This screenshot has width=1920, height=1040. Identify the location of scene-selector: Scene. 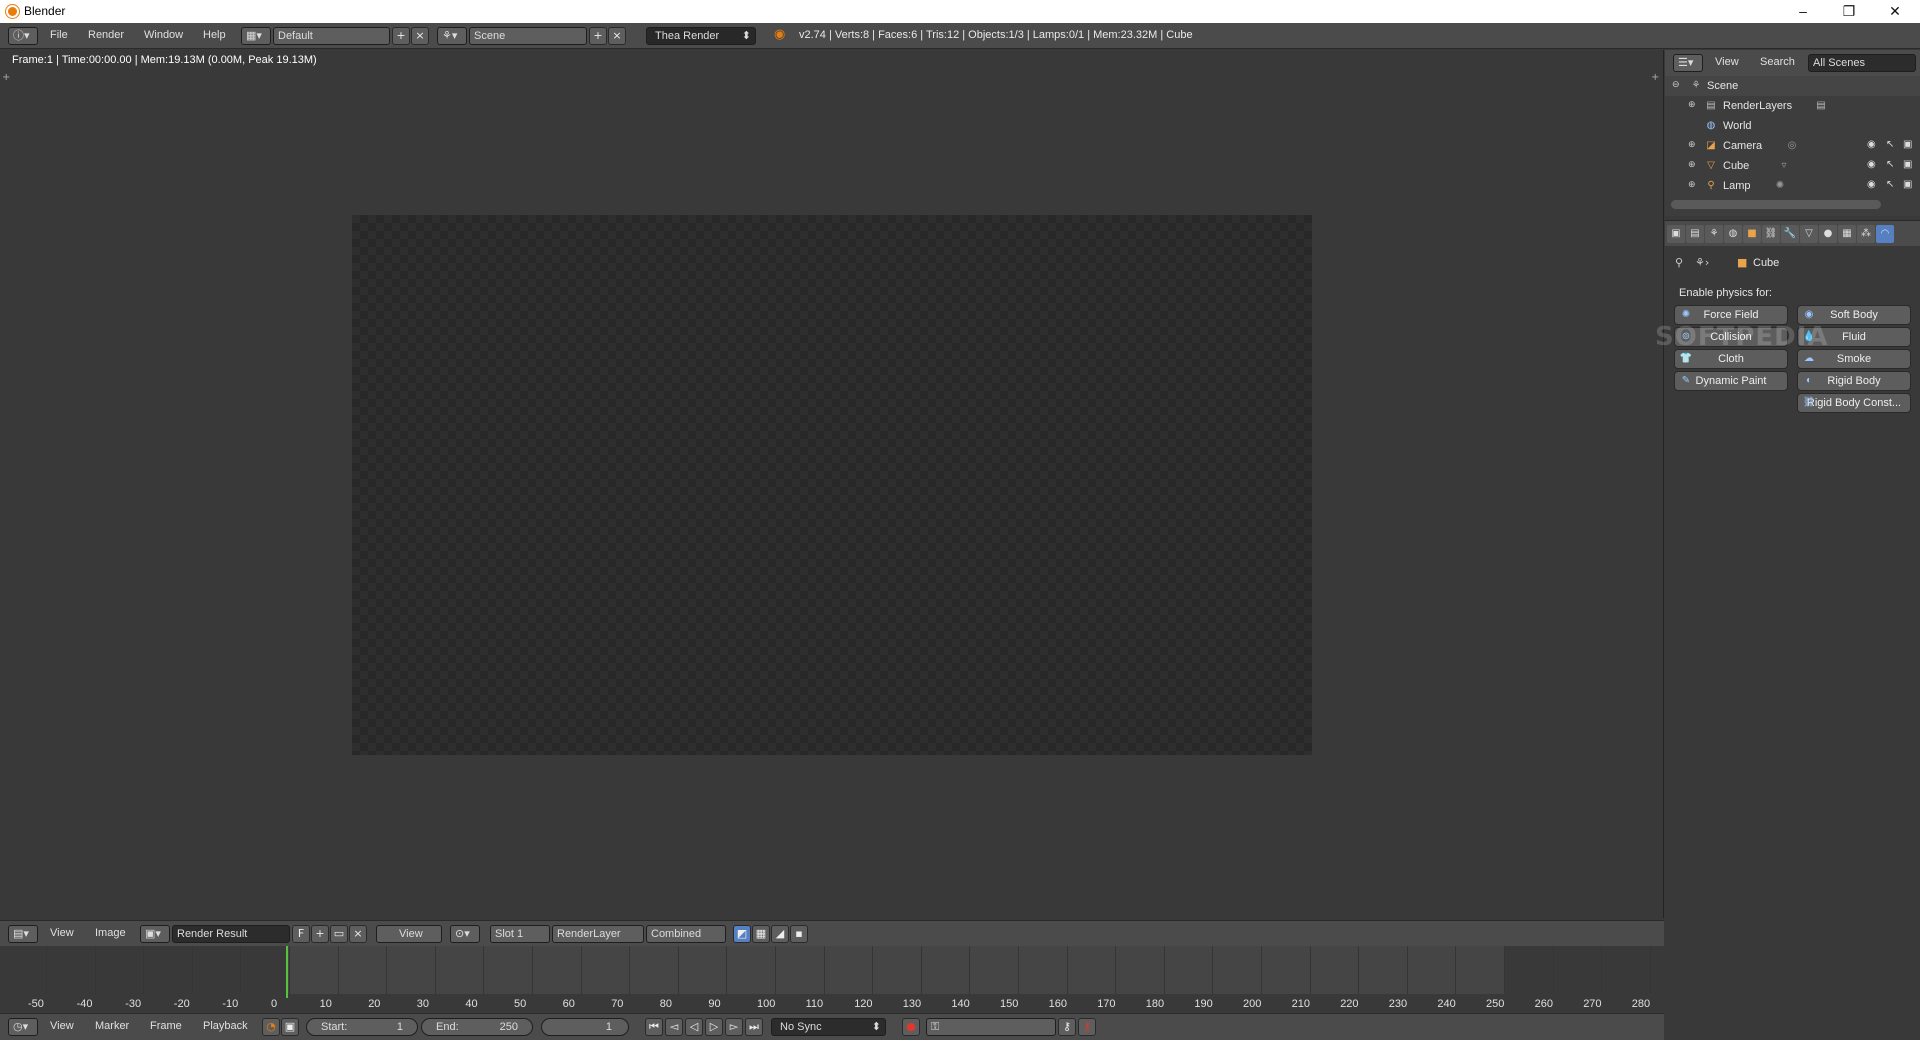
(528, 36).